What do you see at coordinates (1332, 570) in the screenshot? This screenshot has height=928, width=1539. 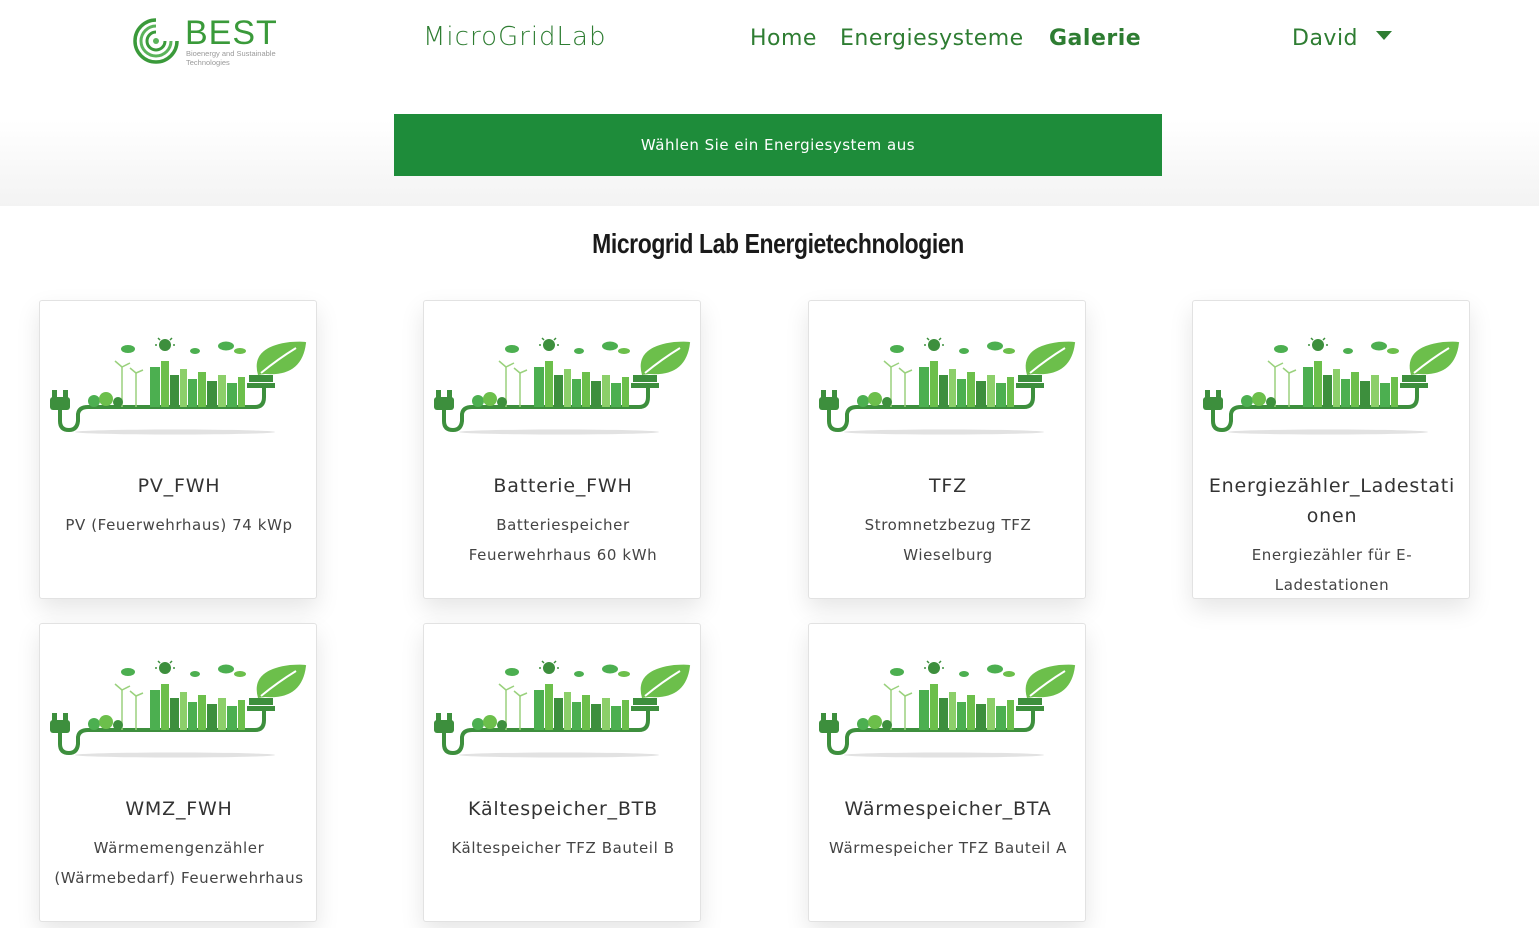 I see `card-description: Energiezähler für E-Ladestationen` at bounding box center [1332, 570].